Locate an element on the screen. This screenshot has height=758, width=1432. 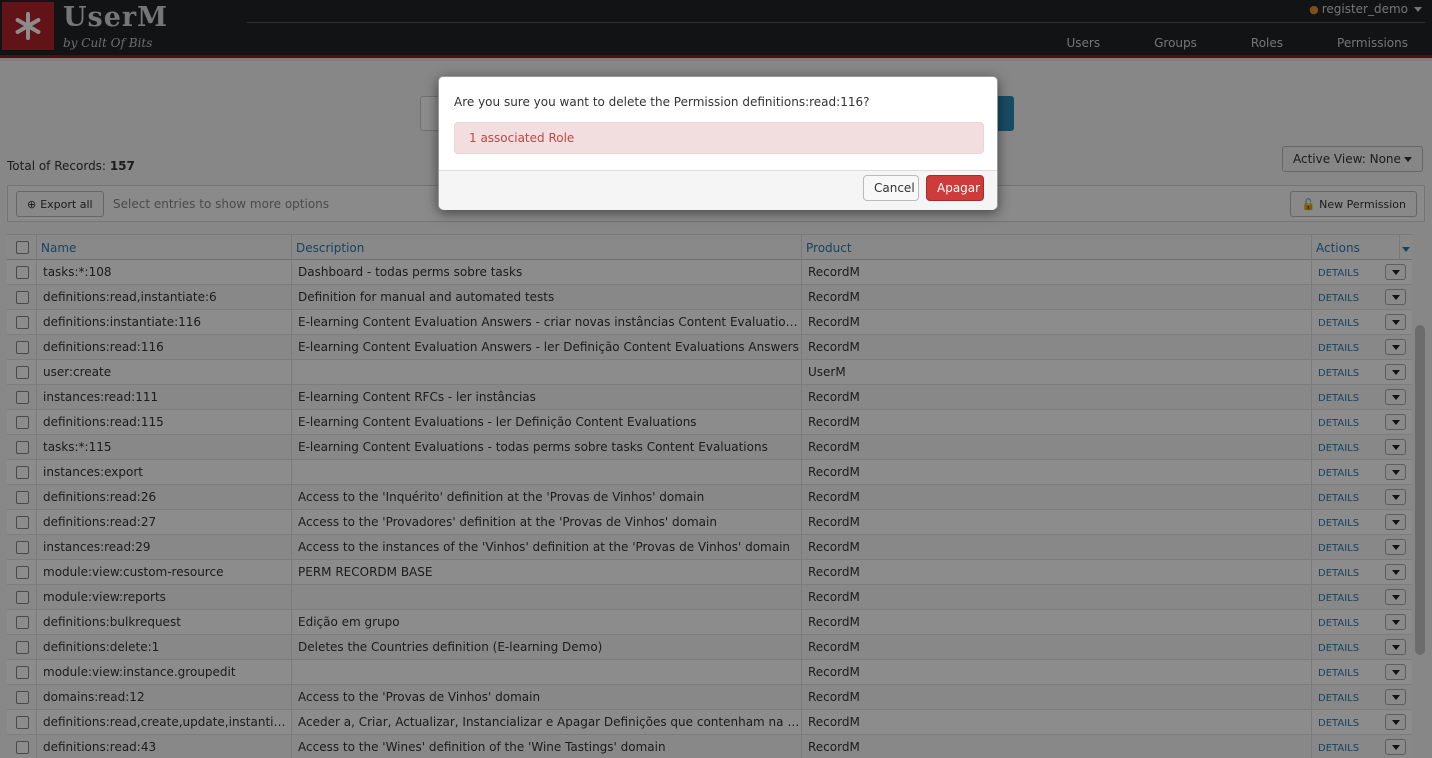
cancel-button: Cancel is located at coordinates (891, 188).